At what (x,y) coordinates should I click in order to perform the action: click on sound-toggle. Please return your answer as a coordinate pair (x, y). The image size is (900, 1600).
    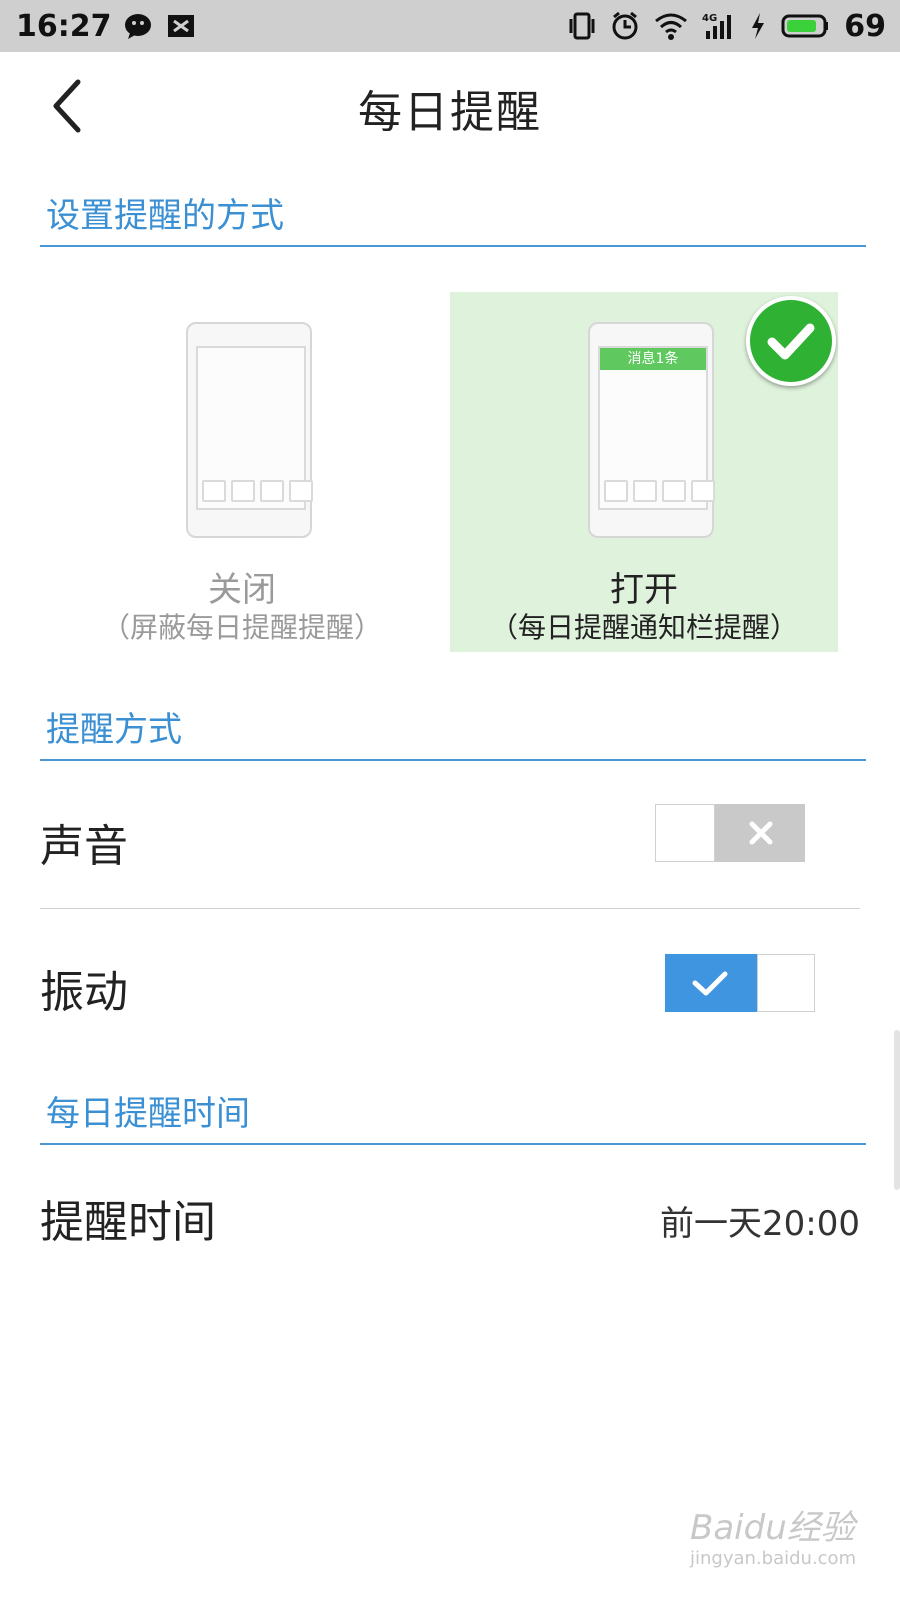
    Looking at the image, I should click on (730, 833).